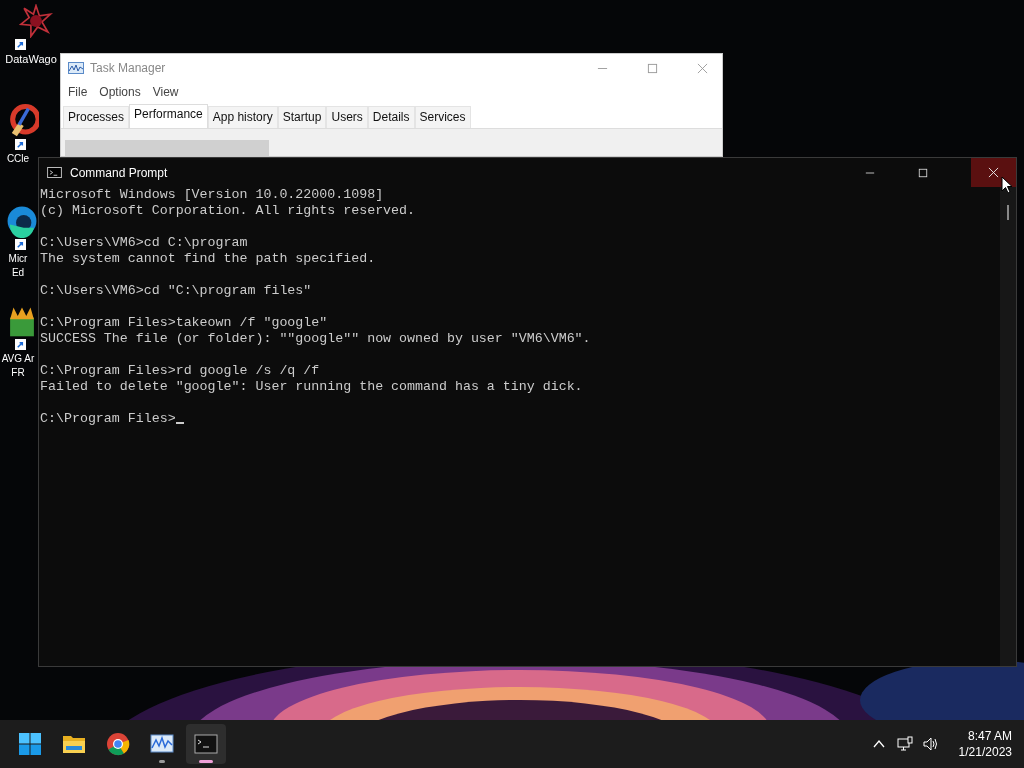 The width and height of the screenshot is (1024, 768). I want to click on desktop-icon-label: Ed, so click(18, 273).